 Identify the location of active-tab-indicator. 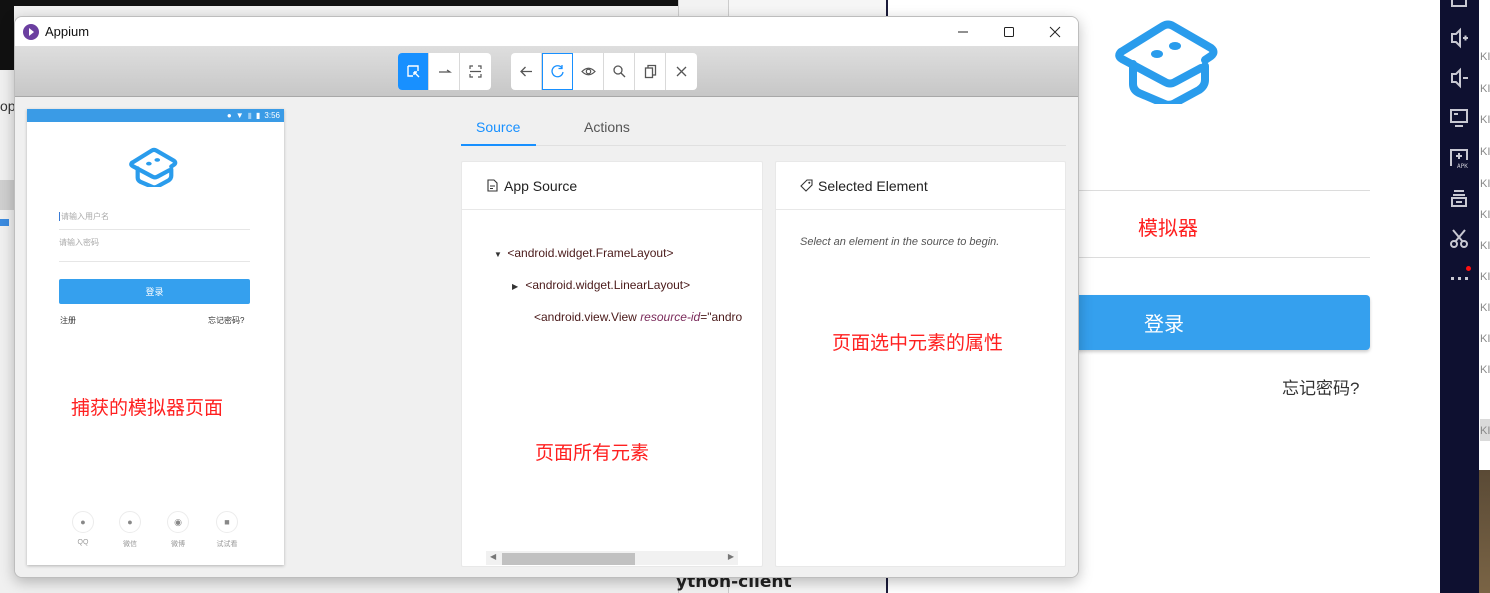
(498, 145).